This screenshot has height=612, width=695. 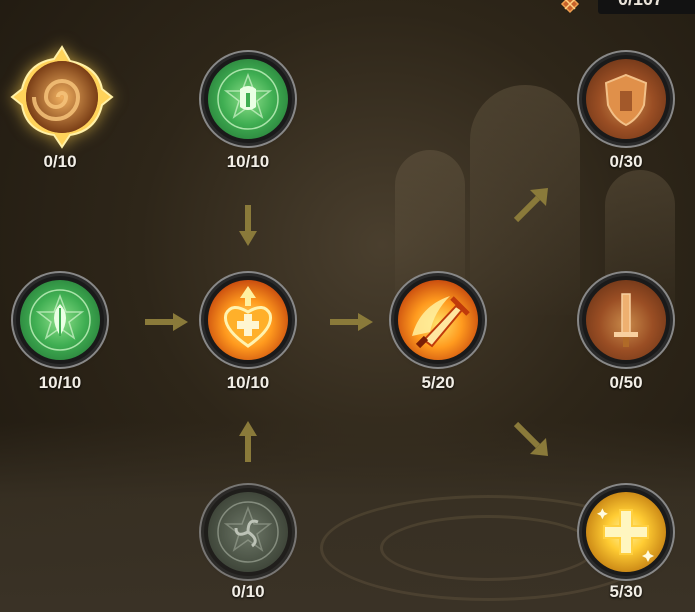 I want to click on arrow-downright-sword-to-cross, so click(x=530, y=438).